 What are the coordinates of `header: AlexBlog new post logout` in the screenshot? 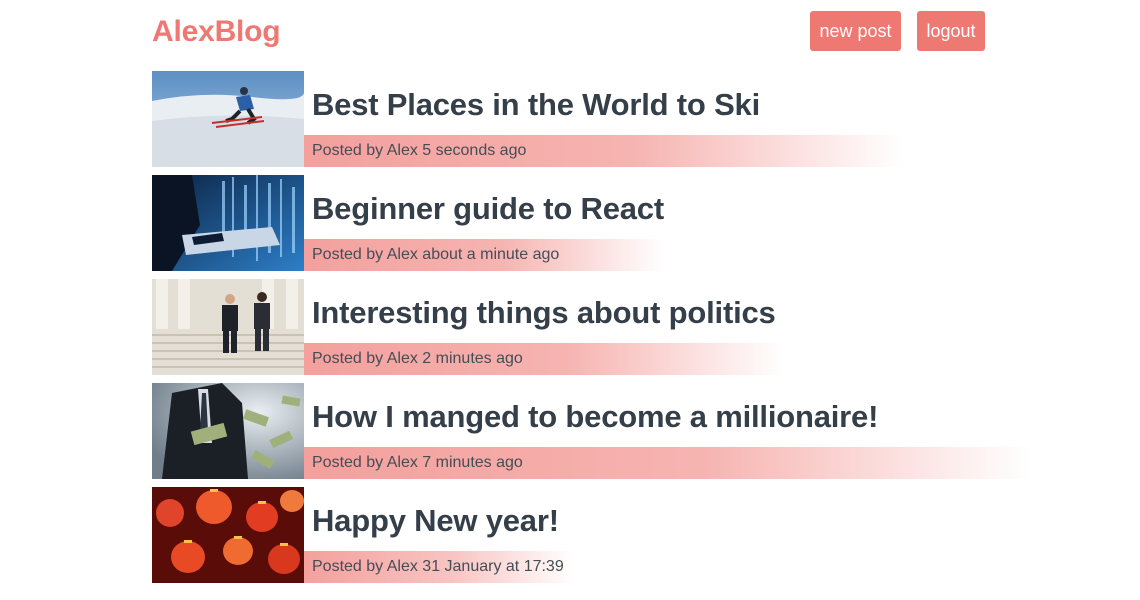 It's located at (568, 32).